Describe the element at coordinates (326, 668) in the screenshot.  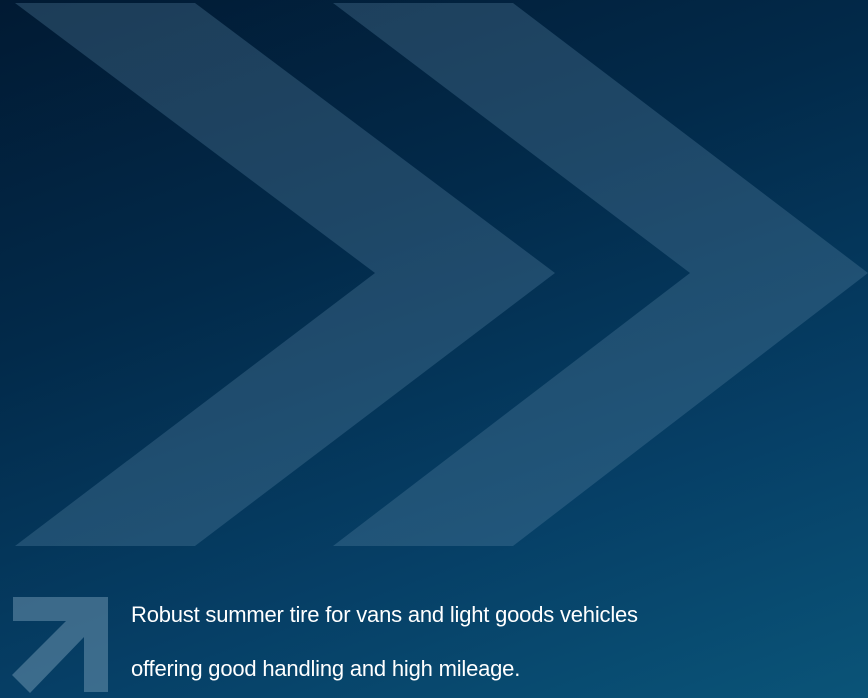
I see `tagline-line-2: offering good handling and high mileage.` at that location.